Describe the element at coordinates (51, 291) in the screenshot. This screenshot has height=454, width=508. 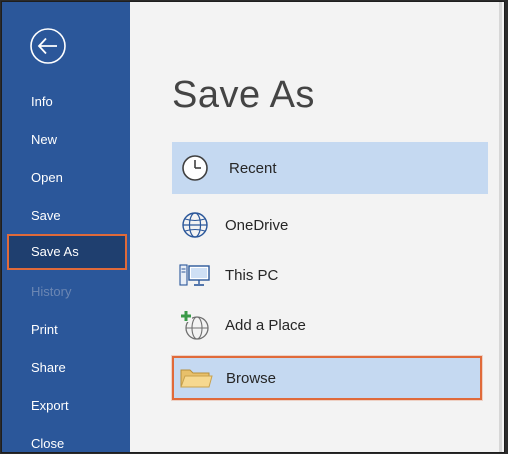
I see `sidebar-item-history: History` at that location.